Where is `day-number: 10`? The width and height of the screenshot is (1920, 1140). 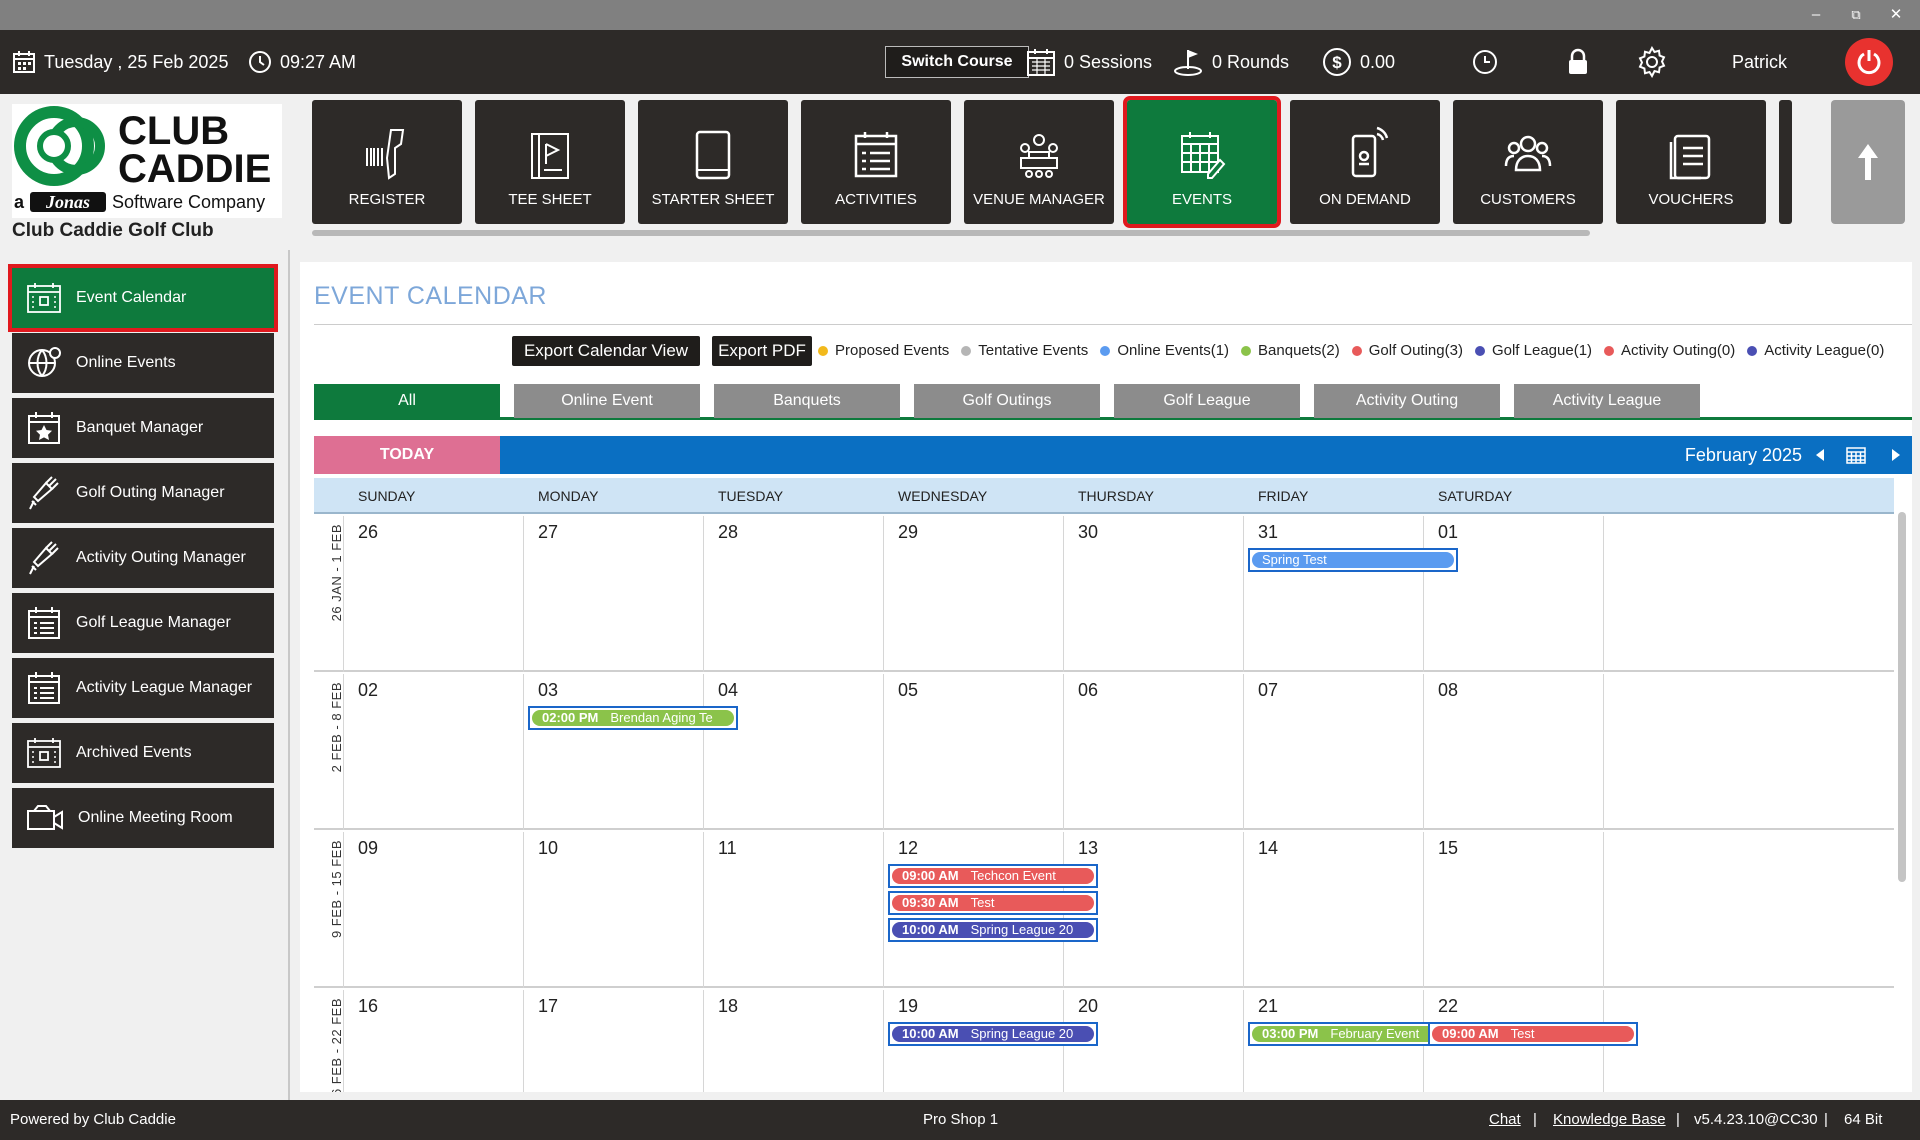 day-number: 10 is located at coordinates (548, 848).